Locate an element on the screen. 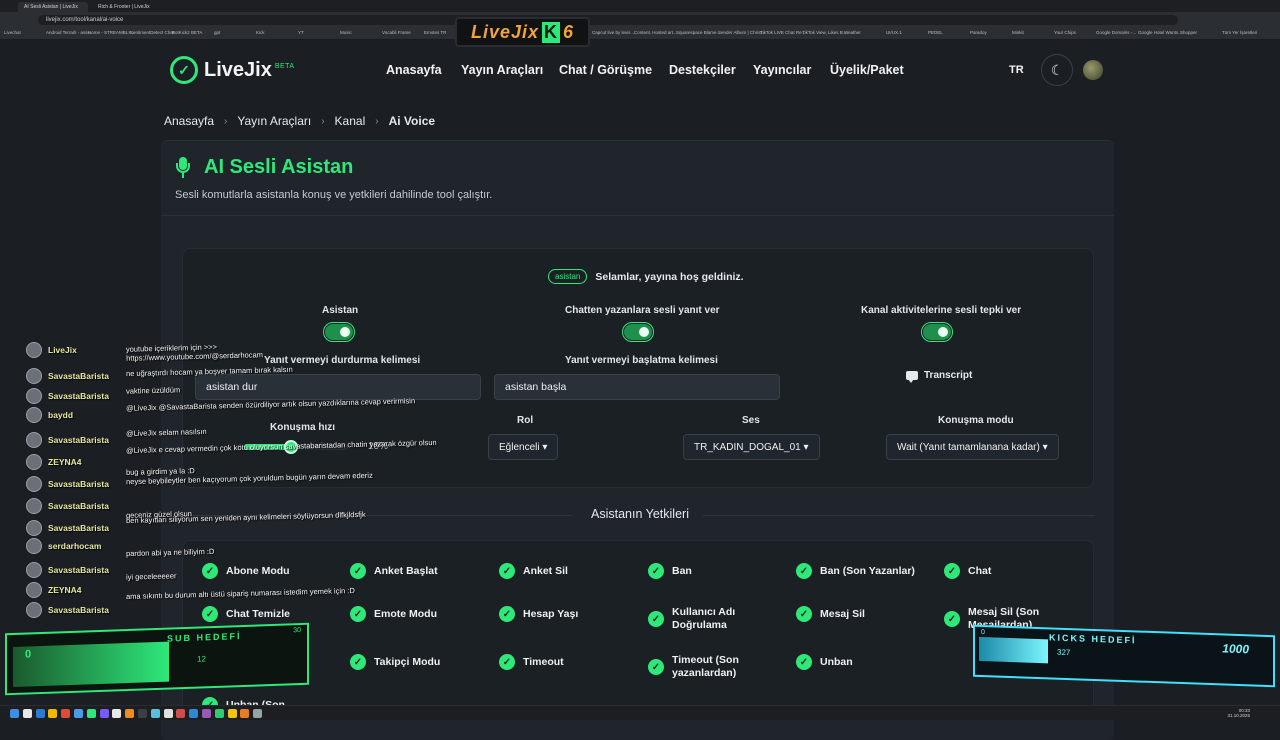  chat-user-name: baydd is located at coordinates (61, 415).